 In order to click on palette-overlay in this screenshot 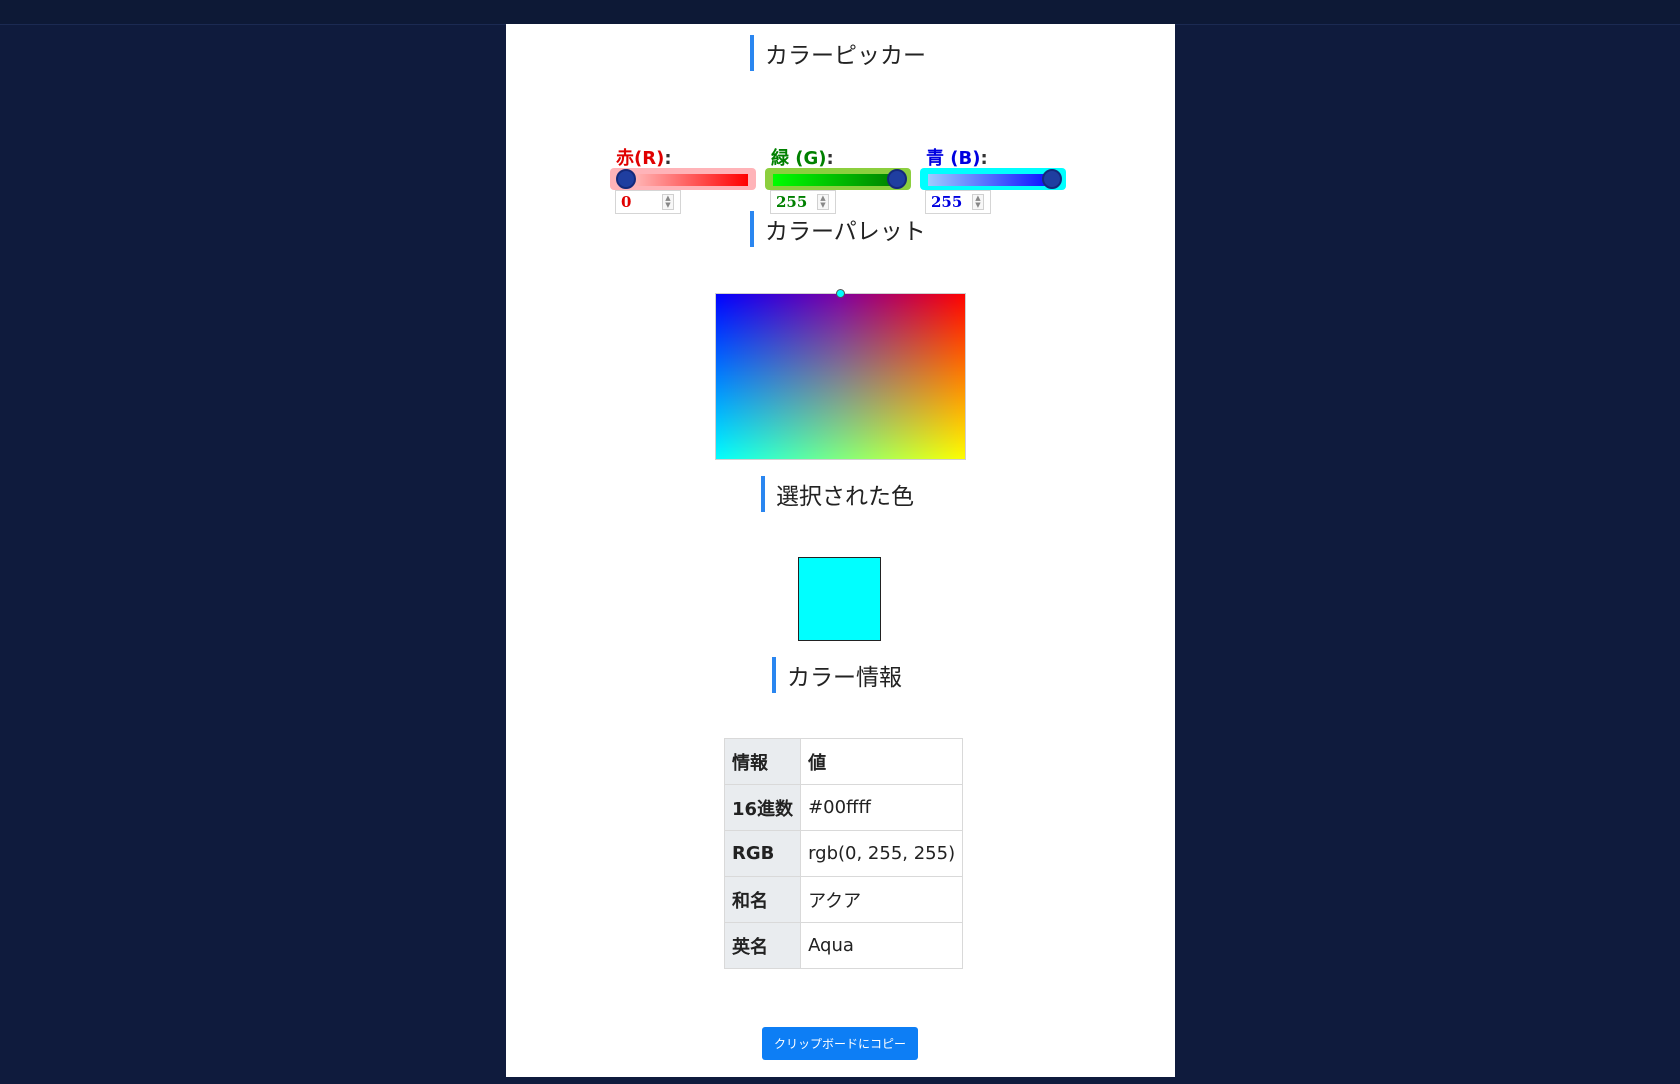, I will do `click(840, 376)`.